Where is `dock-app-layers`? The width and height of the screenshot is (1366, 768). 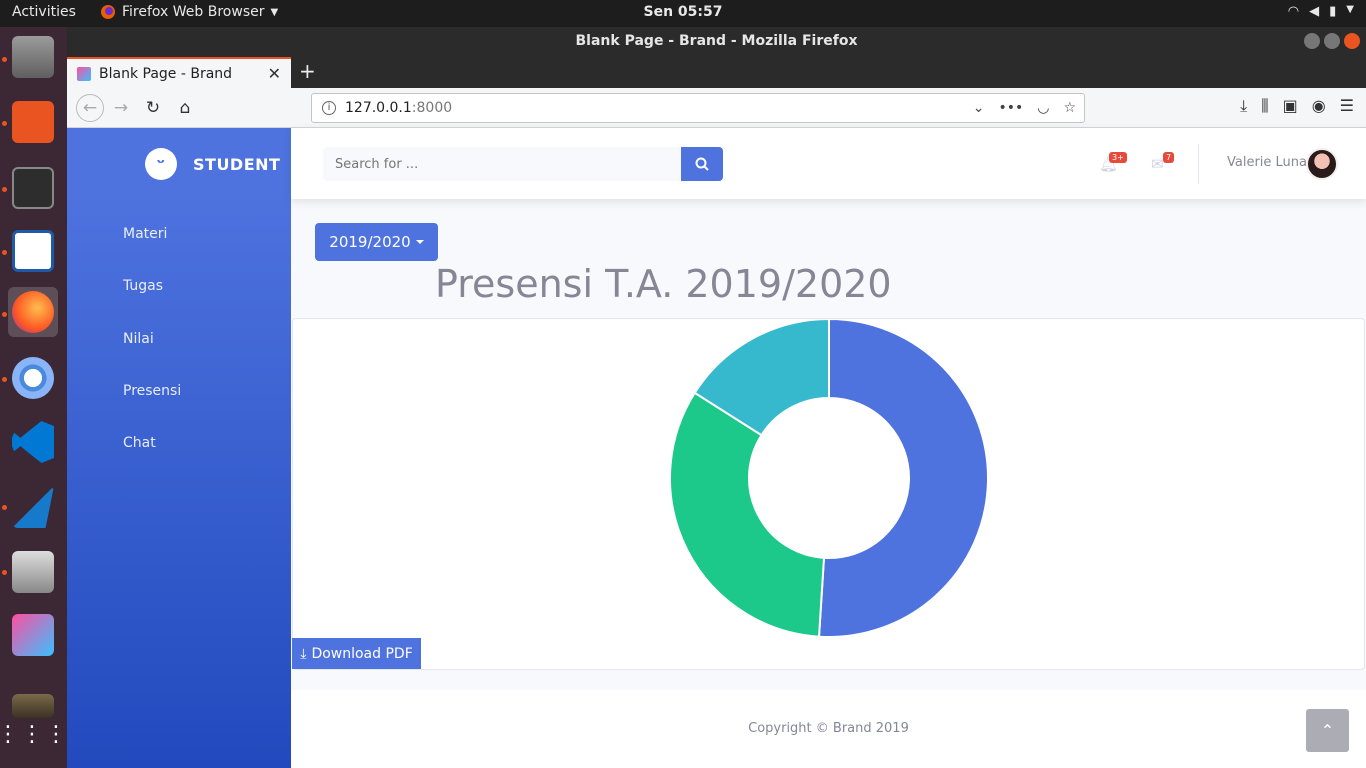 dock-app-layers is located at coordinates (33, 635).